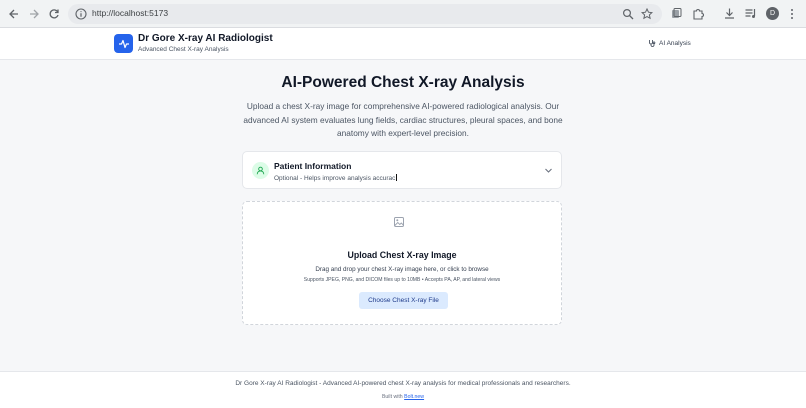 The width and height of the screenshot is (806, 408). I want to click on app-title: Dr Gore X-ray AI Radiologist, so click(205, 38).